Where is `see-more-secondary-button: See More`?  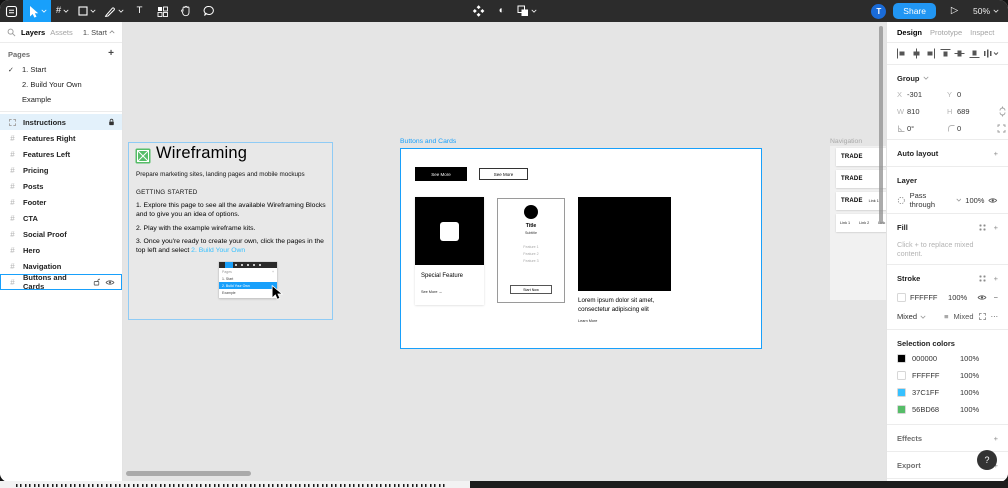
see-more-secondary-button: See More is located at coordinates (503, 174).